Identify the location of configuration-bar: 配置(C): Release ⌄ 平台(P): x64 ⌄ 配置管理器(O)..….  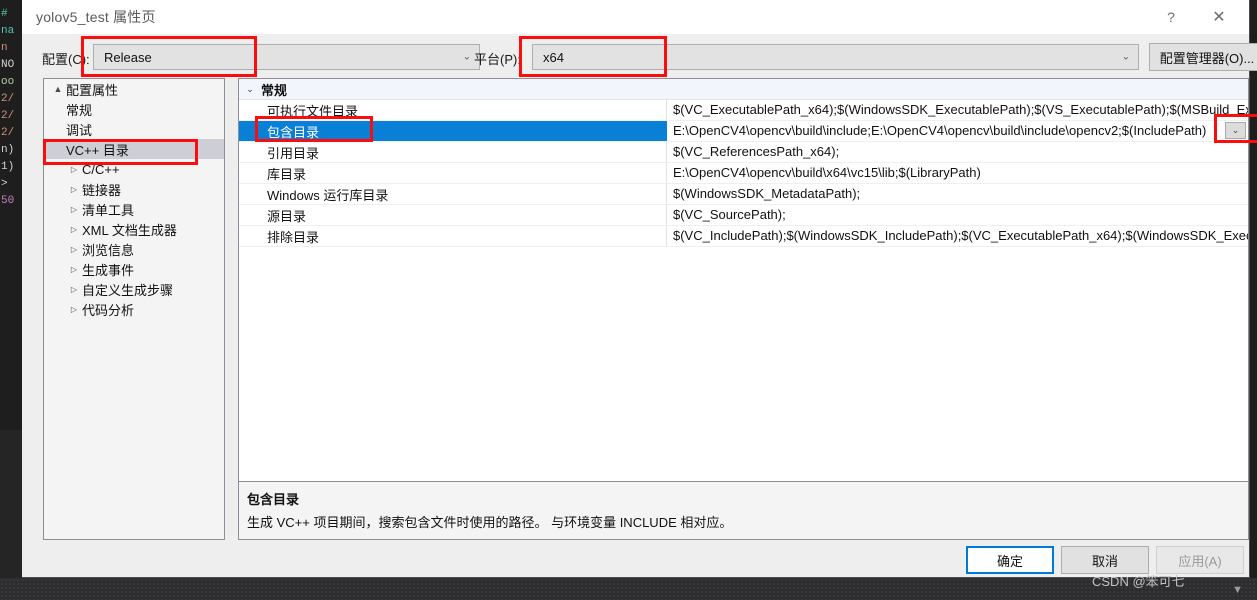
(639, 56).